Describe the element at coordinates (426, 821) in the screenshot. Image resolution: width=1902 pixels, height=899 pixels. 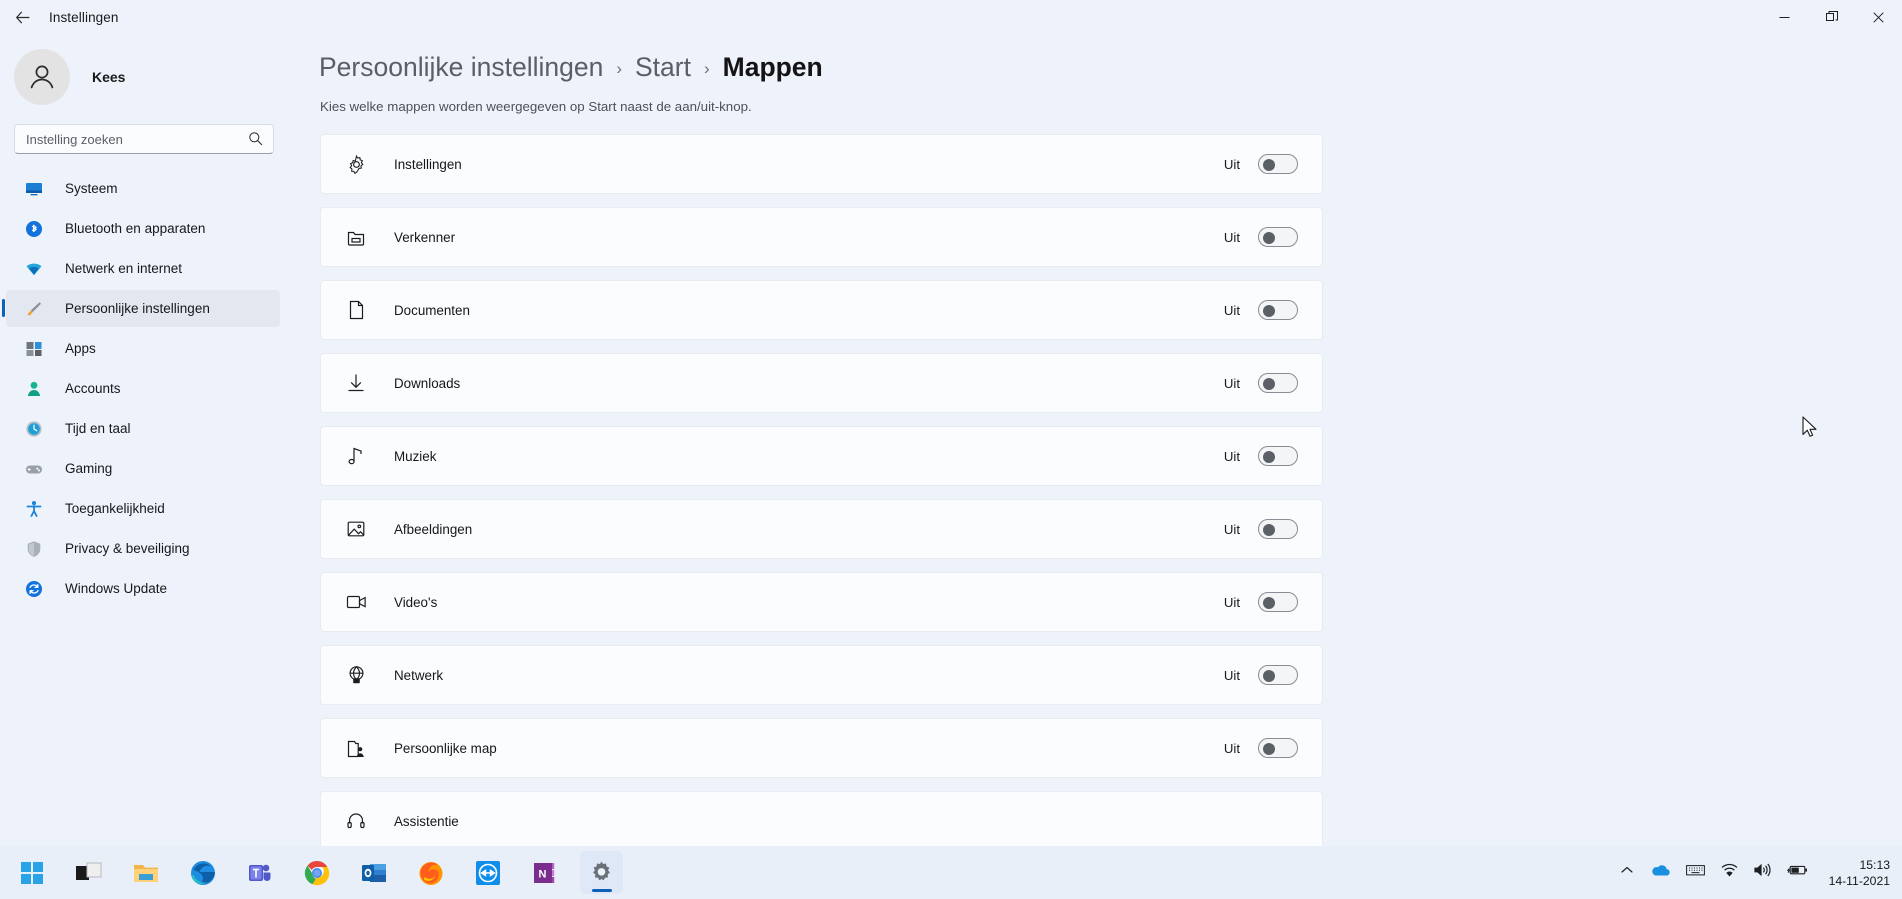
I see `row-label: Assistentie` at that location.